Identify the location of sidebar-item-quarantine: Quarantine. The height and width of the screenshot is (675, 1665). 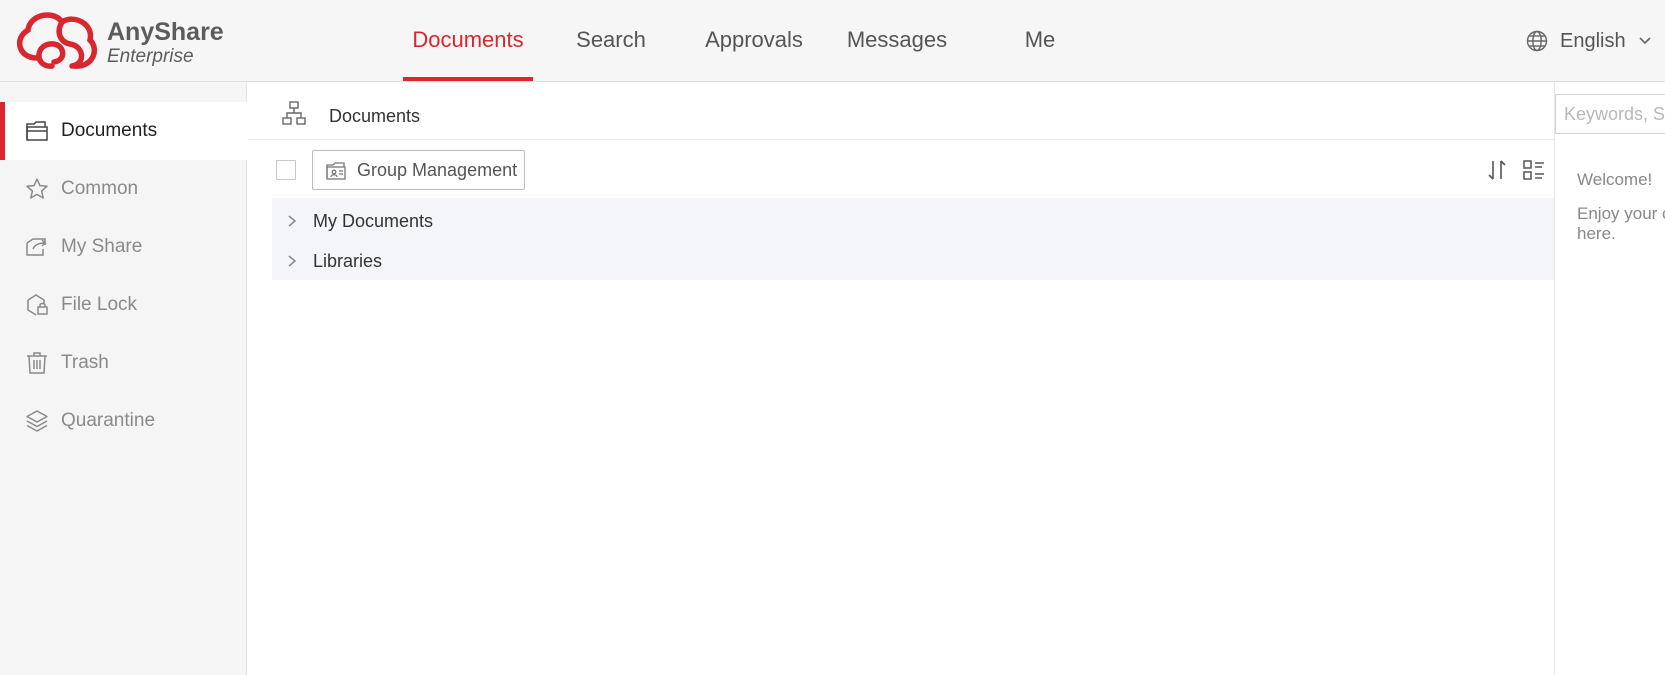
(123, 421).